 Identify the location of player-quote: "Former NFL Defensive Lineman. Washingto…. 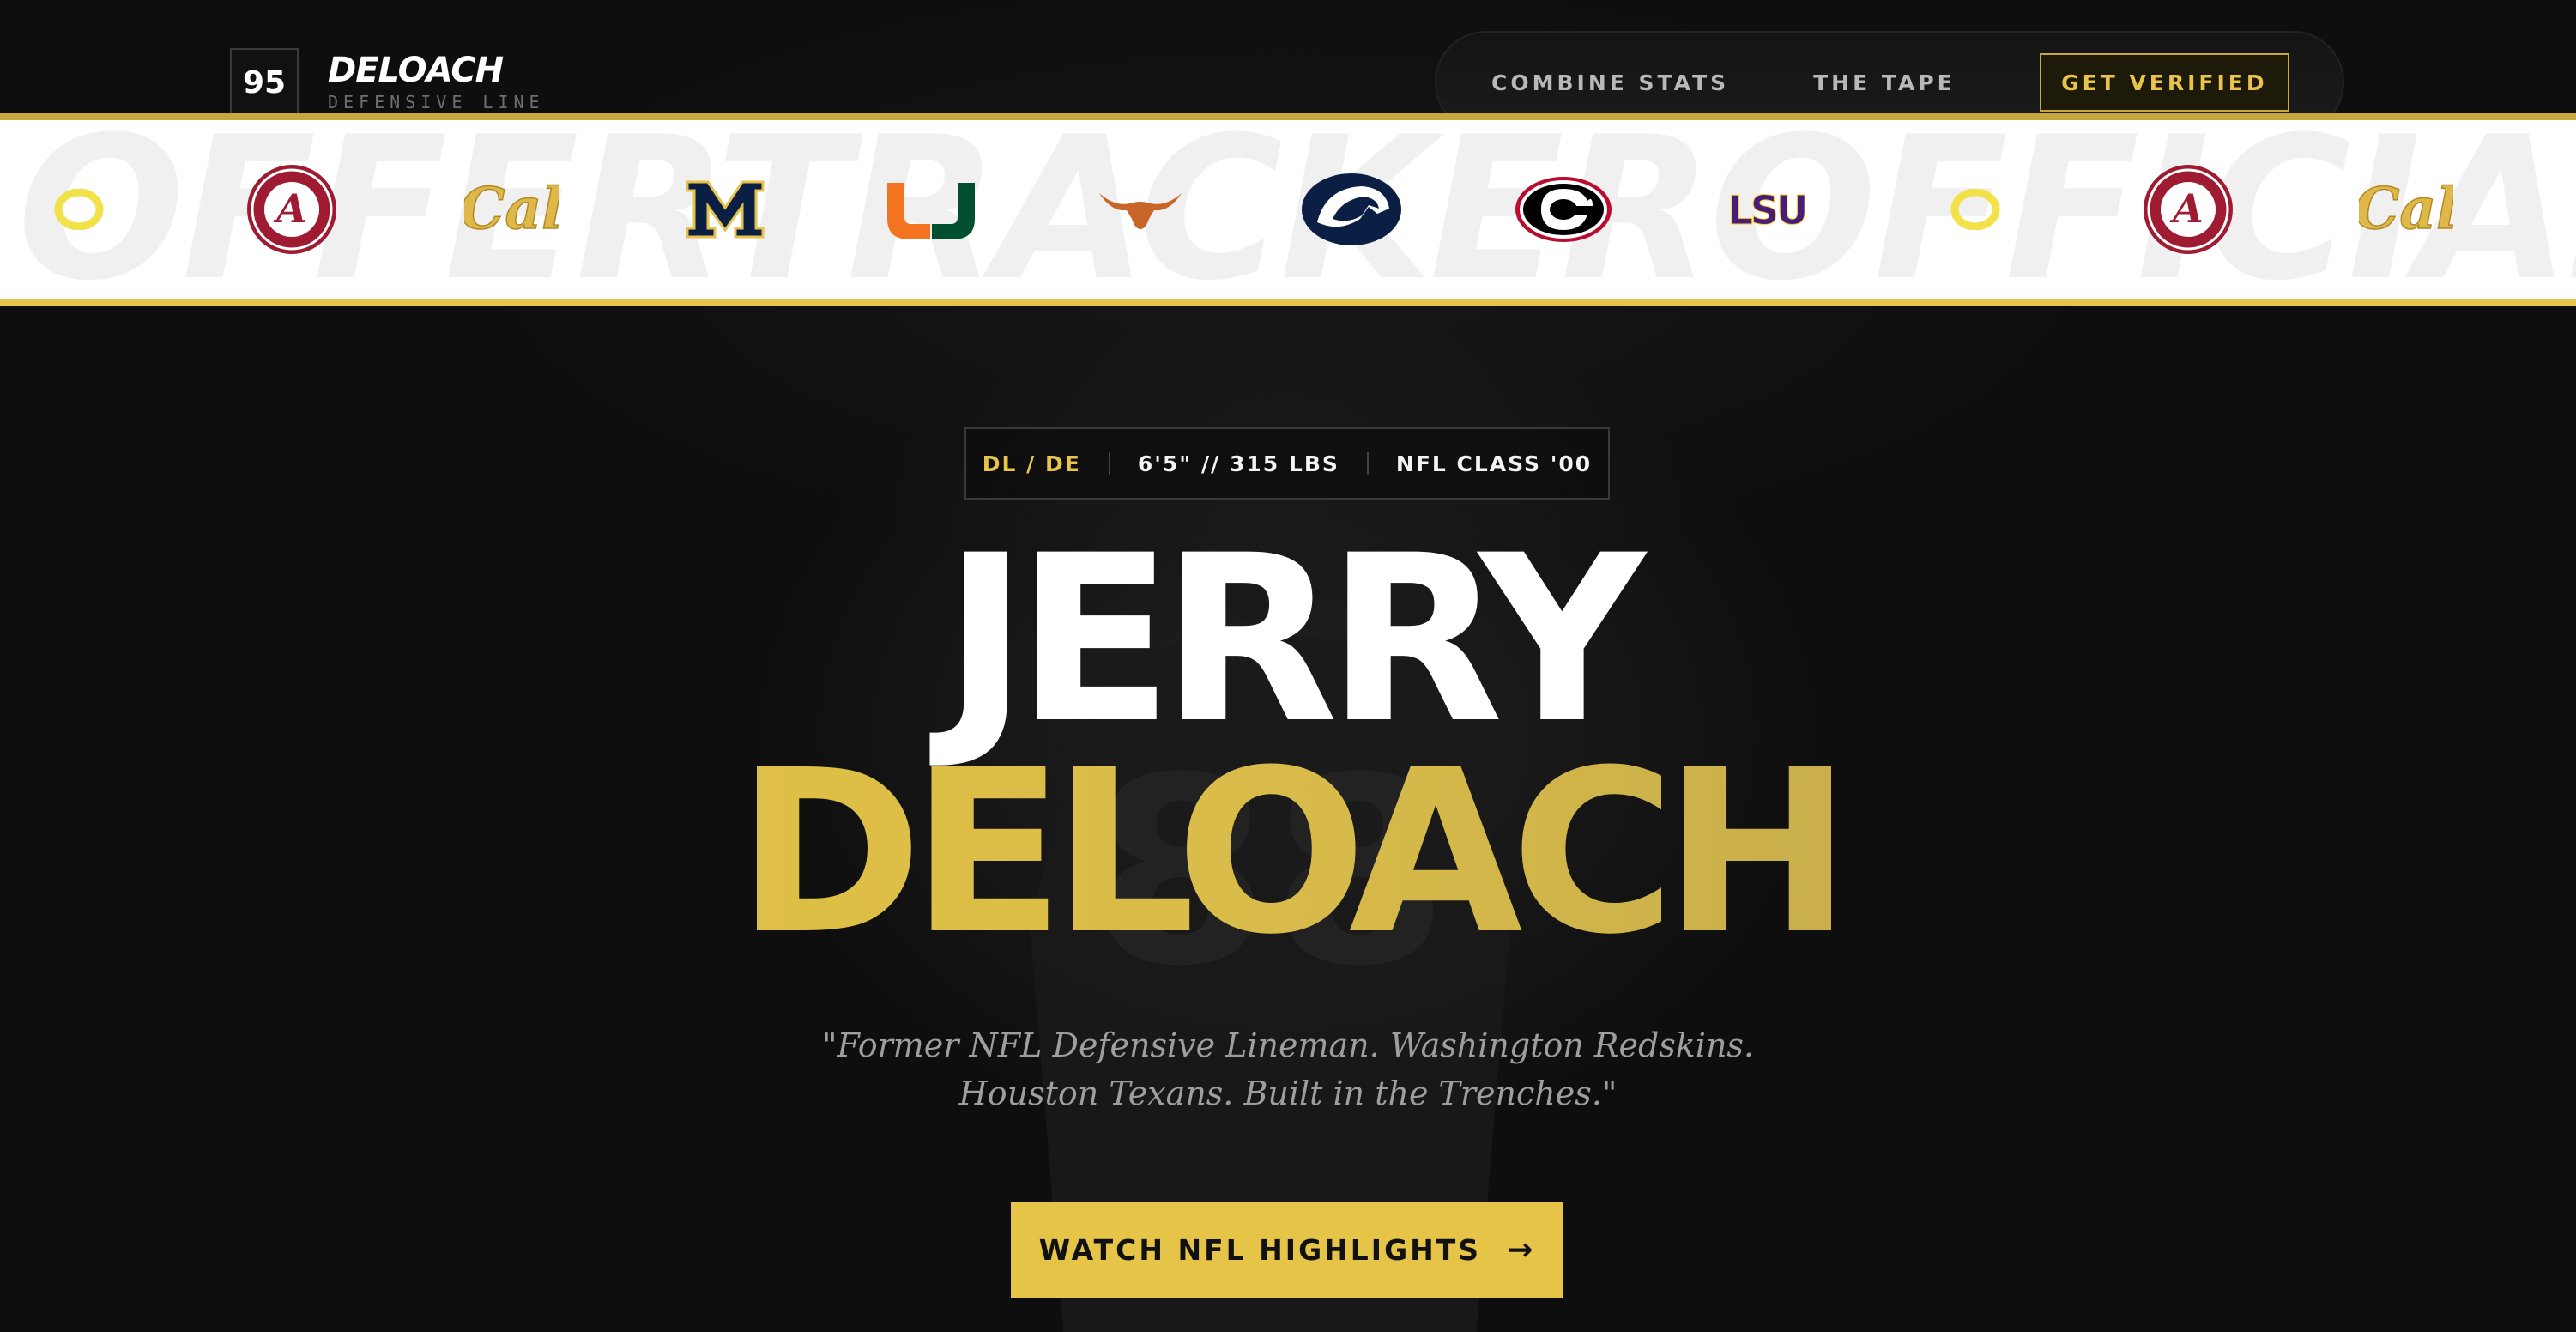
(1288, 1069).